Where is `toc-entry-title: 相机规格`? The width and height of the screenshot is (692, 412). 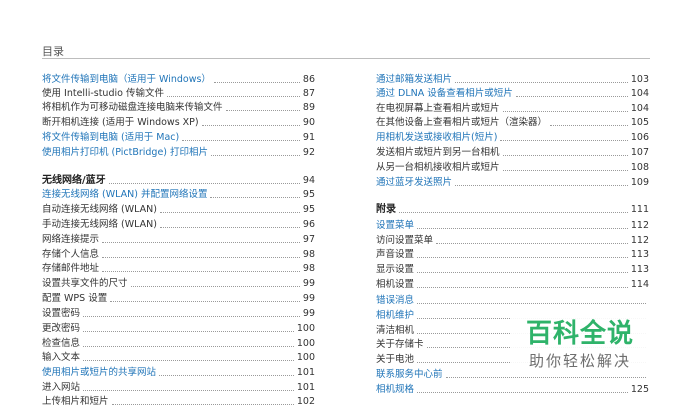 toc-entry-title: 相机规格 is located at coordinates (395, 389).